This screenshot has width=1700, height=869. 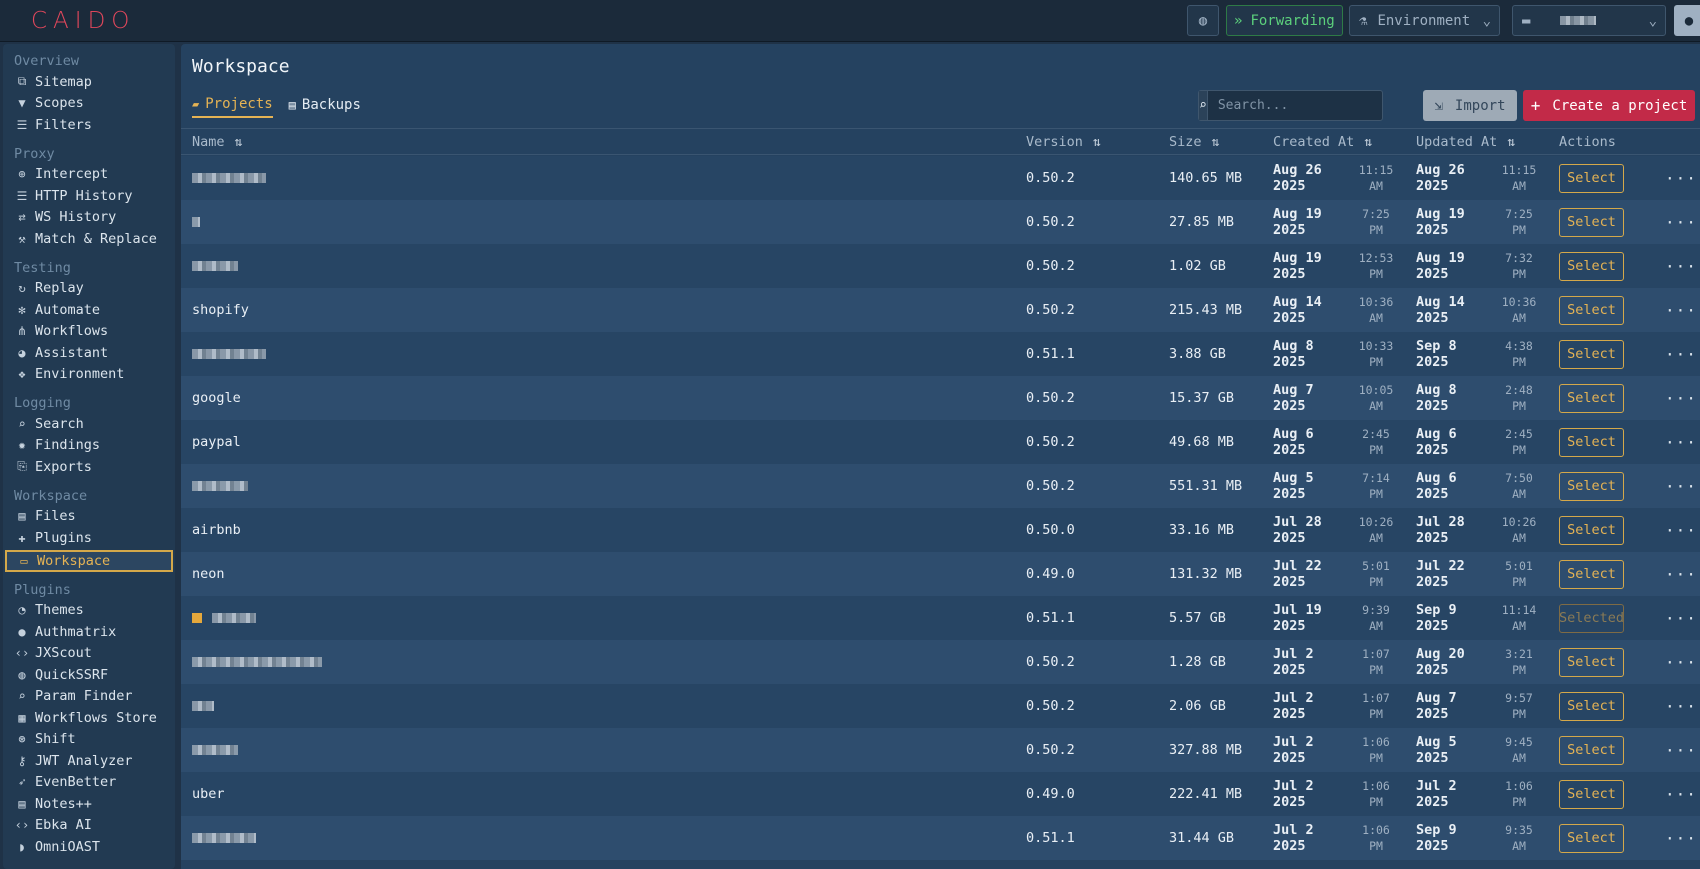 What do you see at coordinates (89, 82) in the screenshot?
I see `sidebar-item-sitemap: ⧉ Sitemap` at bounding box center [89, 82].